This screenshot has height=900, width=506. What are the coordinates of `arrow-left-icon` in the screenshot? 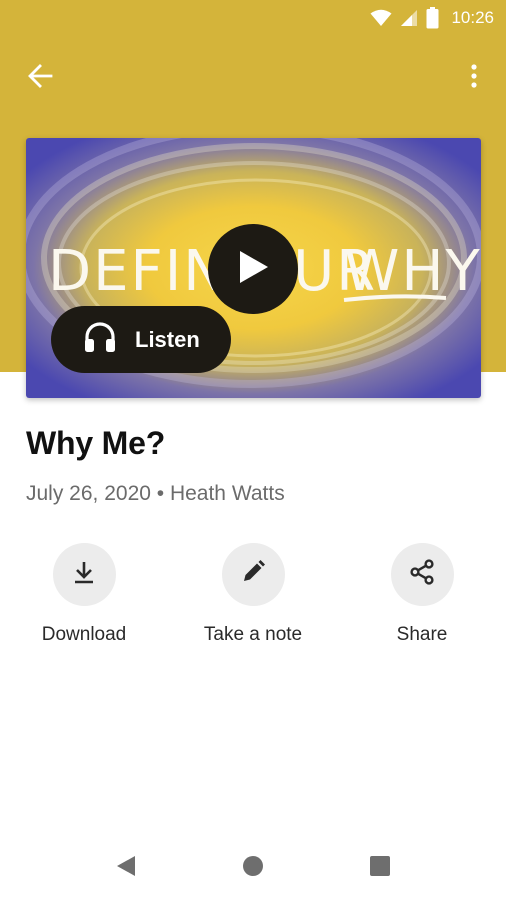 It's located at (40, 78).